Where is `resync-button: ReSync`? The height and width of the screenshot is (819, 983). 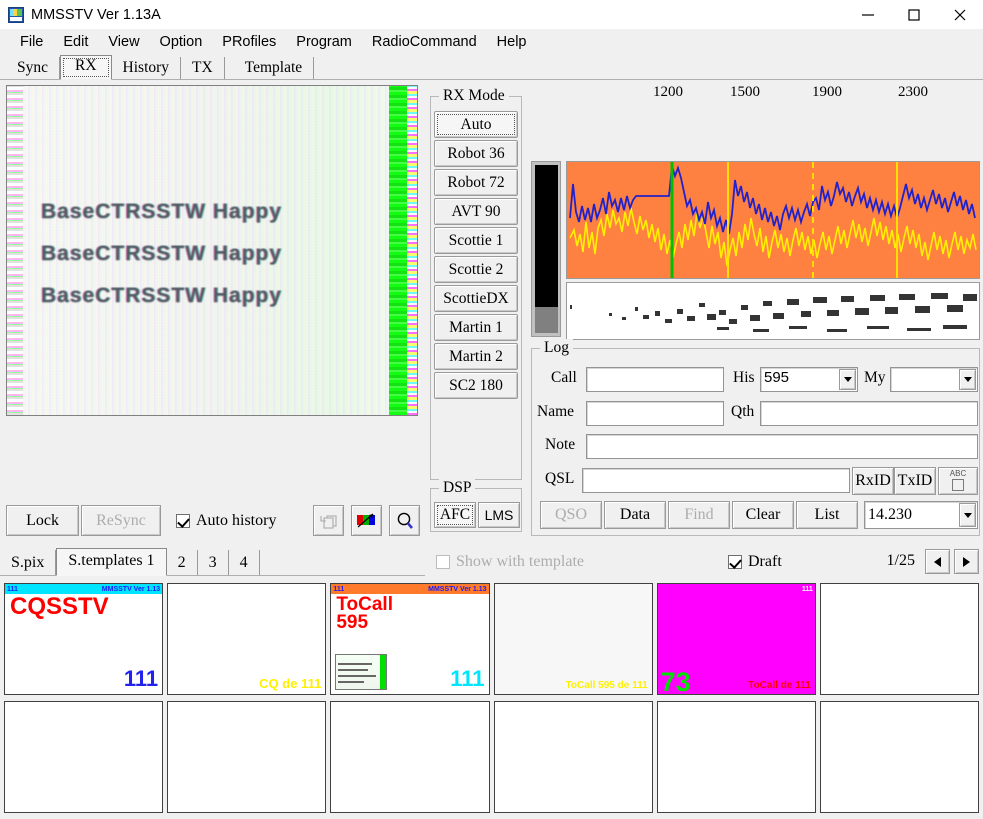 resync-button: ReSync is located at coordinates (121, 520).